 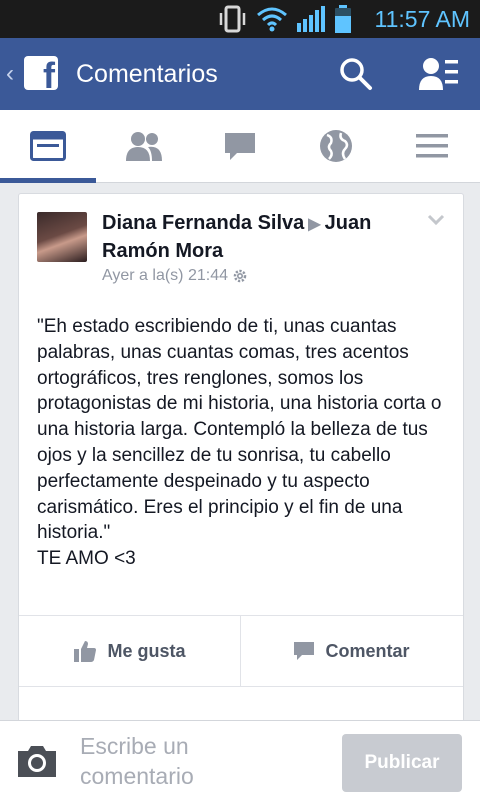 What do you see at coordinates (241, 686) in the screenshot?
I see `divider` at bounding box center [241, 686].